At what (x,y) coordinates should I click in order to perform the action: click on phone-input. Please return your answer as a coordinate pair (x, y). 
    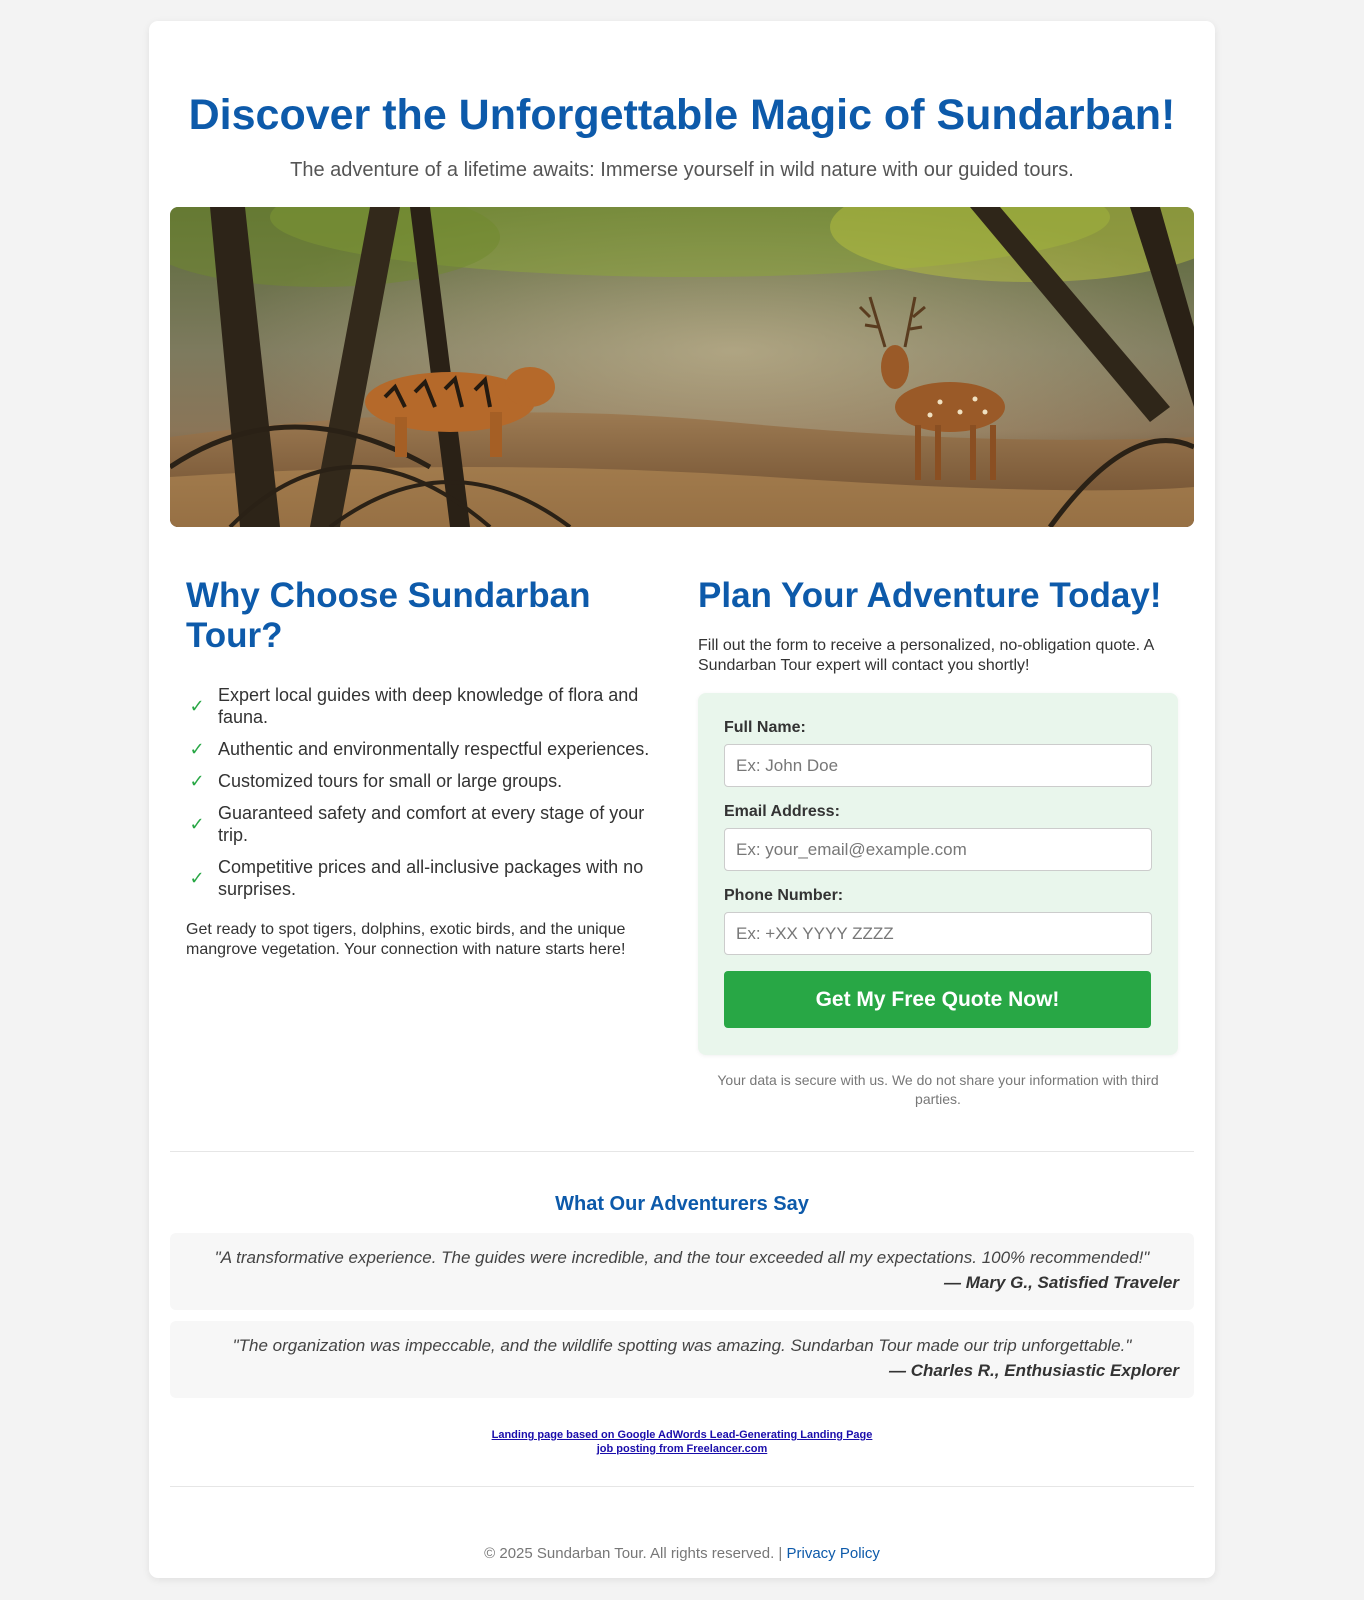
    Looking at the image, I should click on (938, 933).